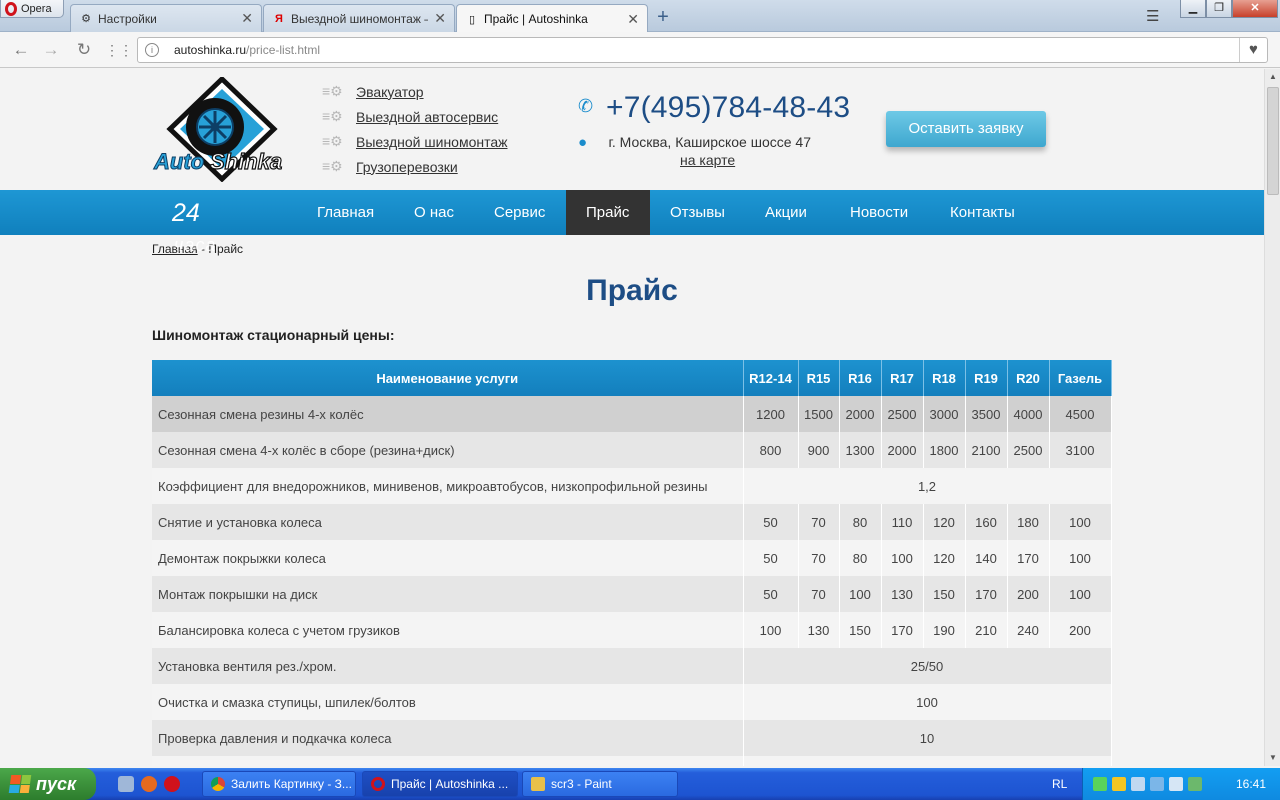 The height and width of the screenshot is (800, 1280). What do you see at coordinates (586, 106) in the screenshot?
I see `phone-icon: ✆` at bounding box center [586, 106].